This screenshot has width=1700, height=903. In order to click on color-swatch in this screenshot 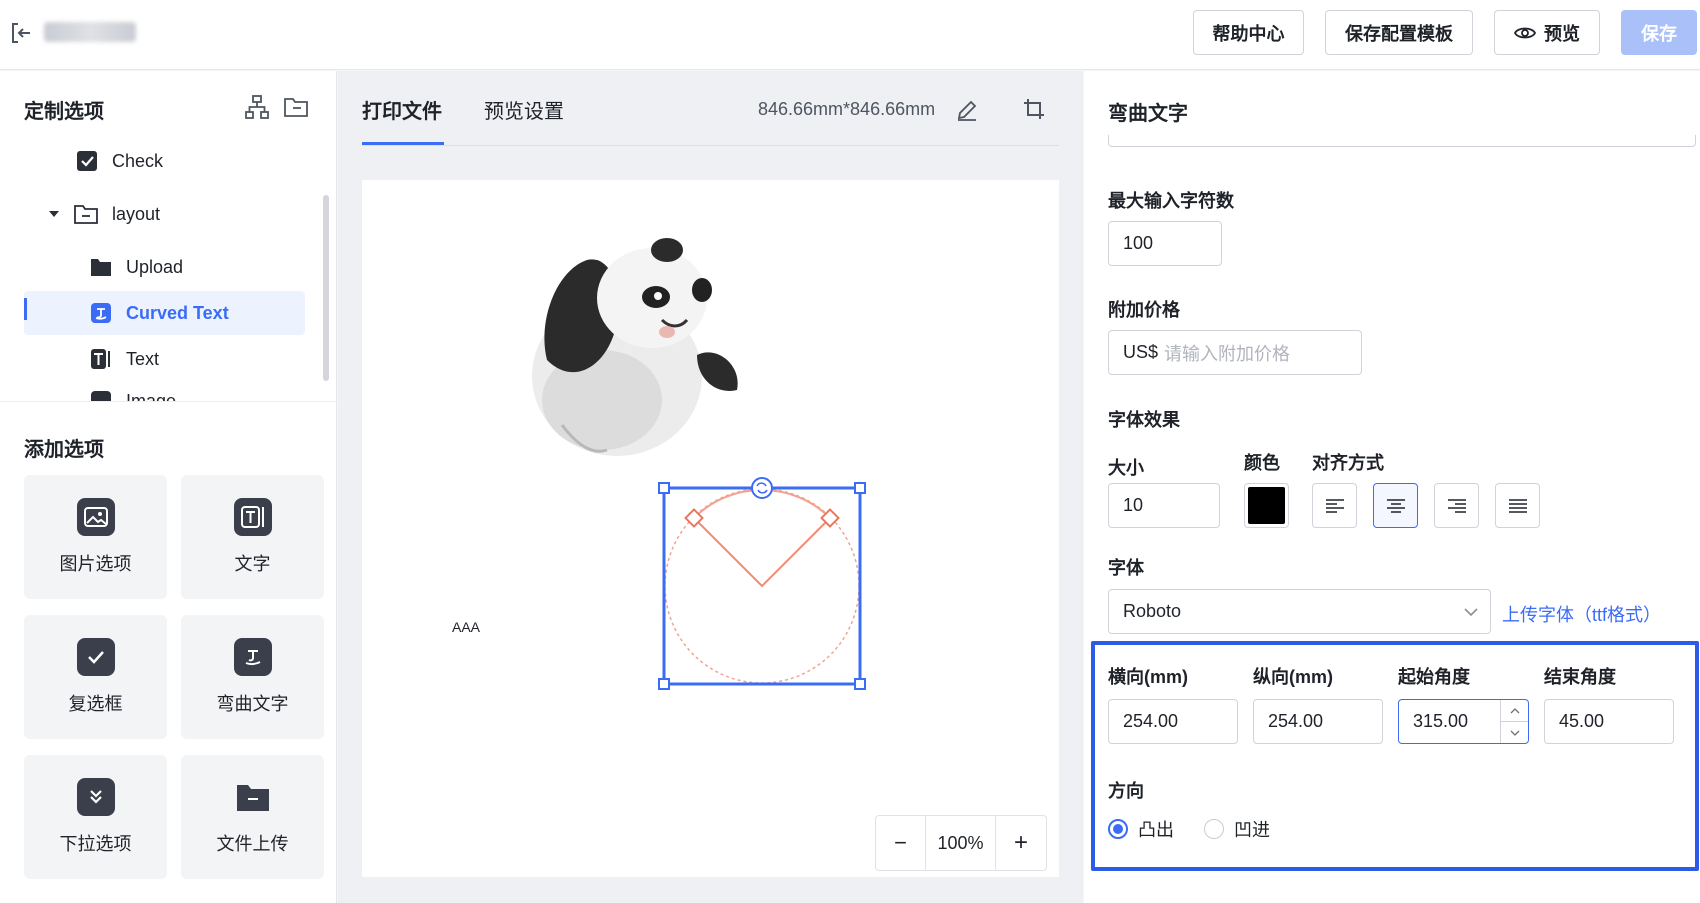, I will do `click(1266, 505)`.